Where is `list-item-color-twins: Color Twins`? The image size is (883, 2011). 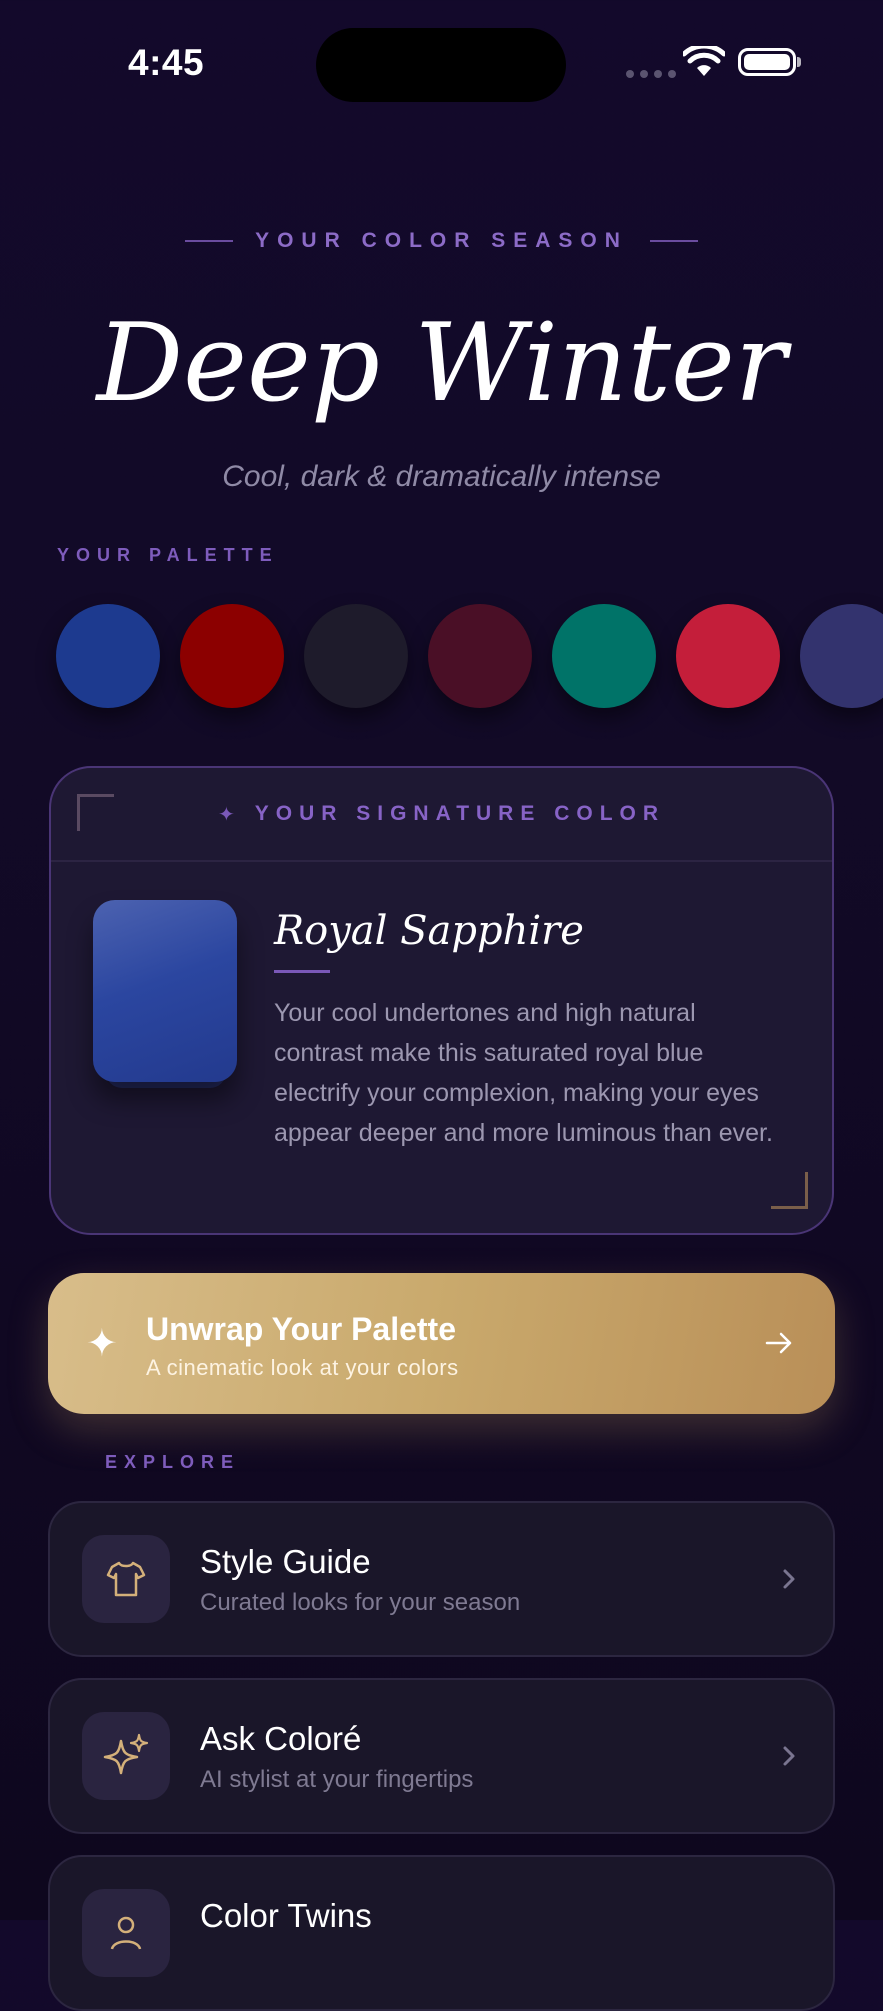
list-item-color-twins: Color Twins is located at coordinates (441, 1933).